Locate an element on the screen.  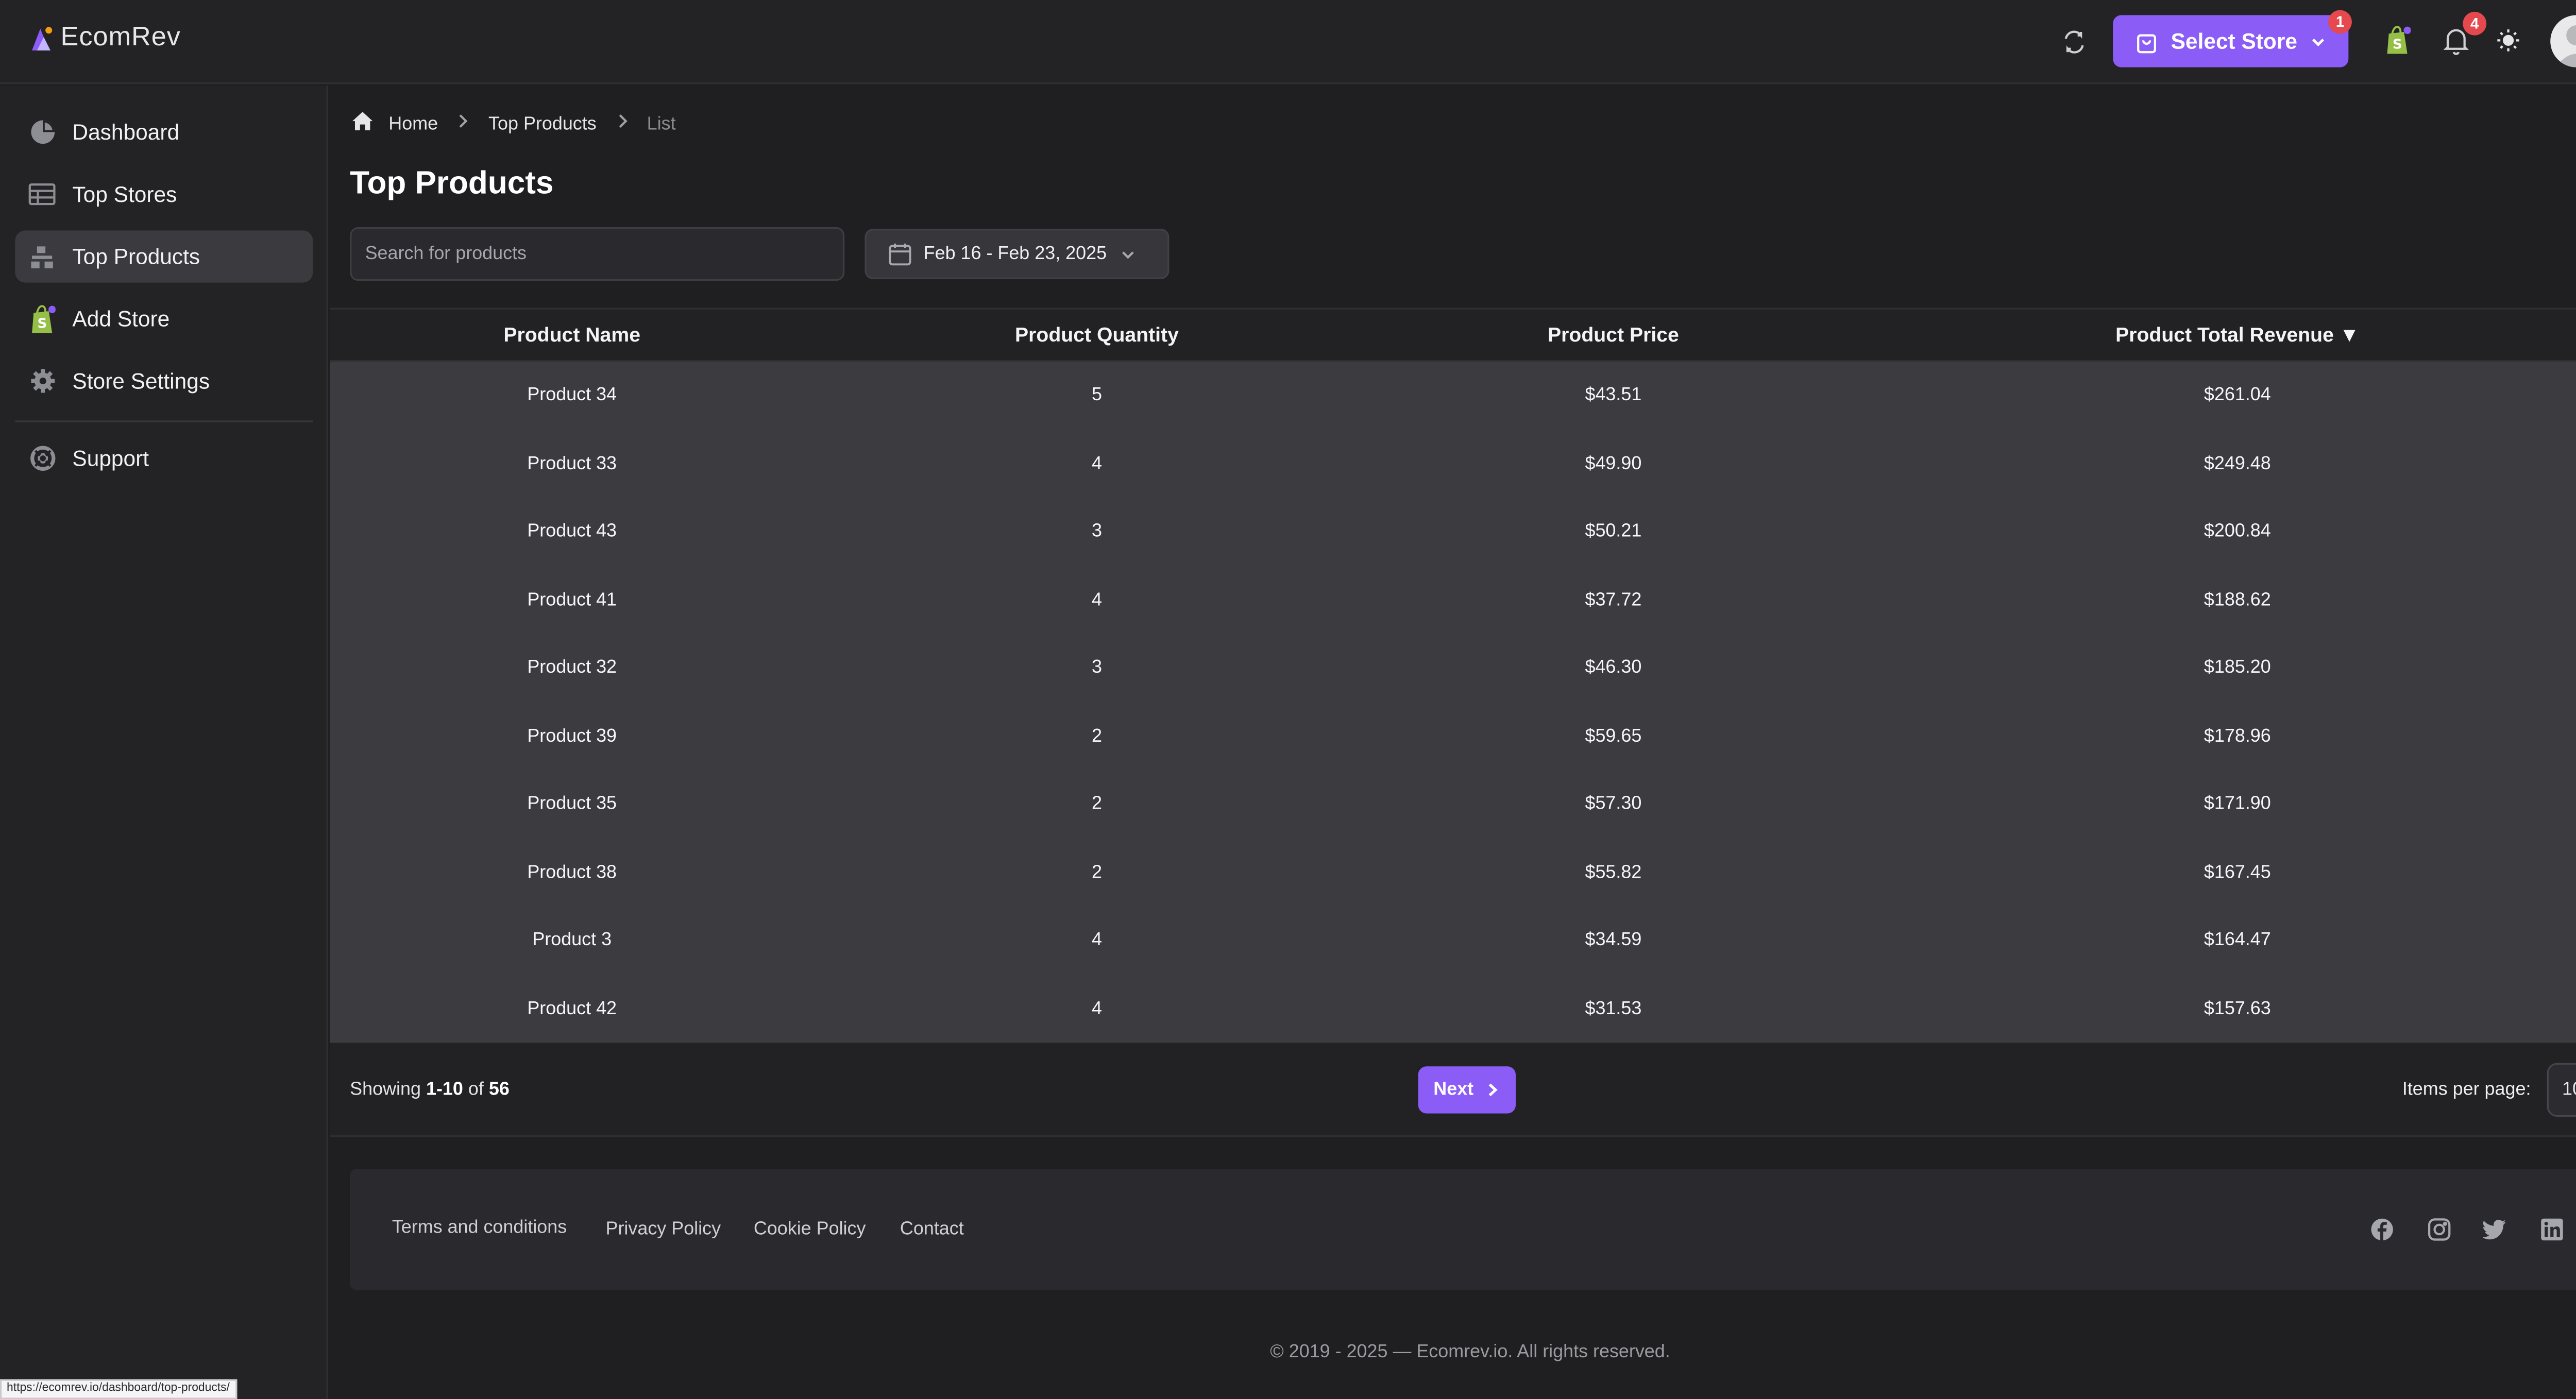
table-row: Product 42 4 $31.53 $157.63 is located at coordinates (1453, 1009).